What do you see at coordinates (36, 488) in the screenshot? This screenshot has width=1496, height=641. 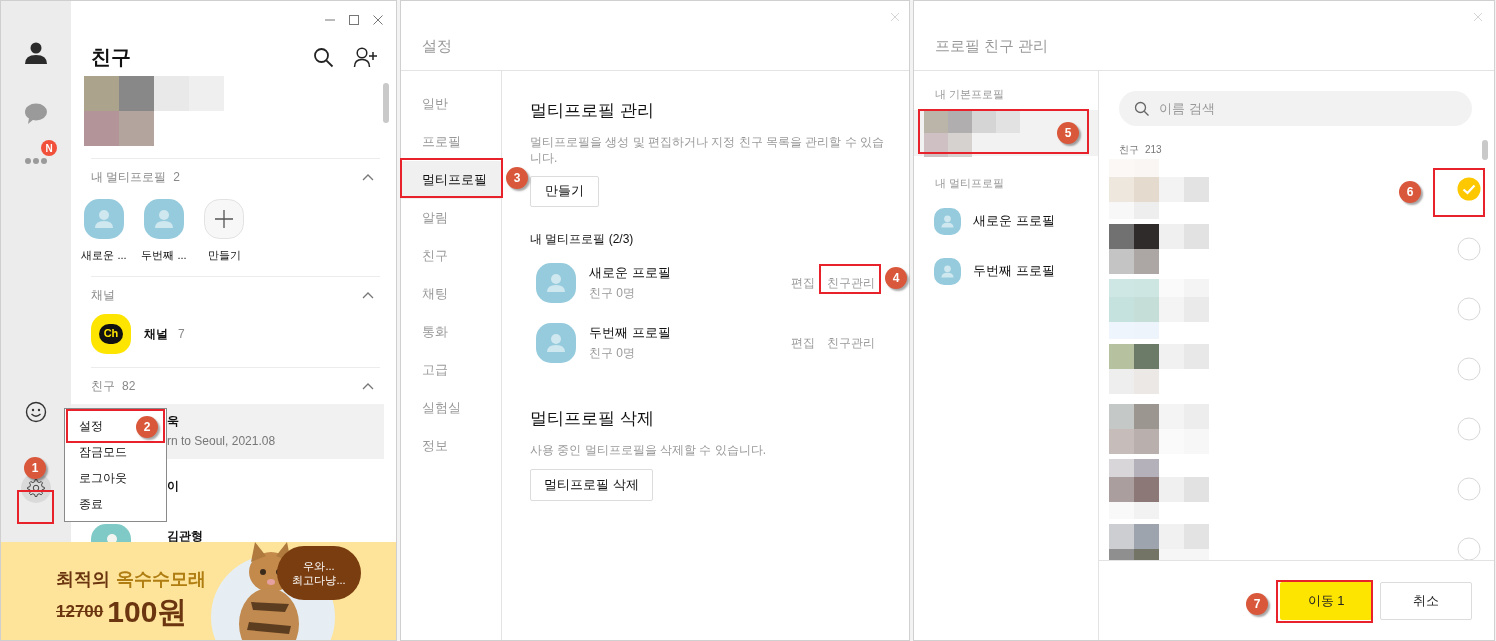 I see `settings-icon` at bounding box center [36, 488].